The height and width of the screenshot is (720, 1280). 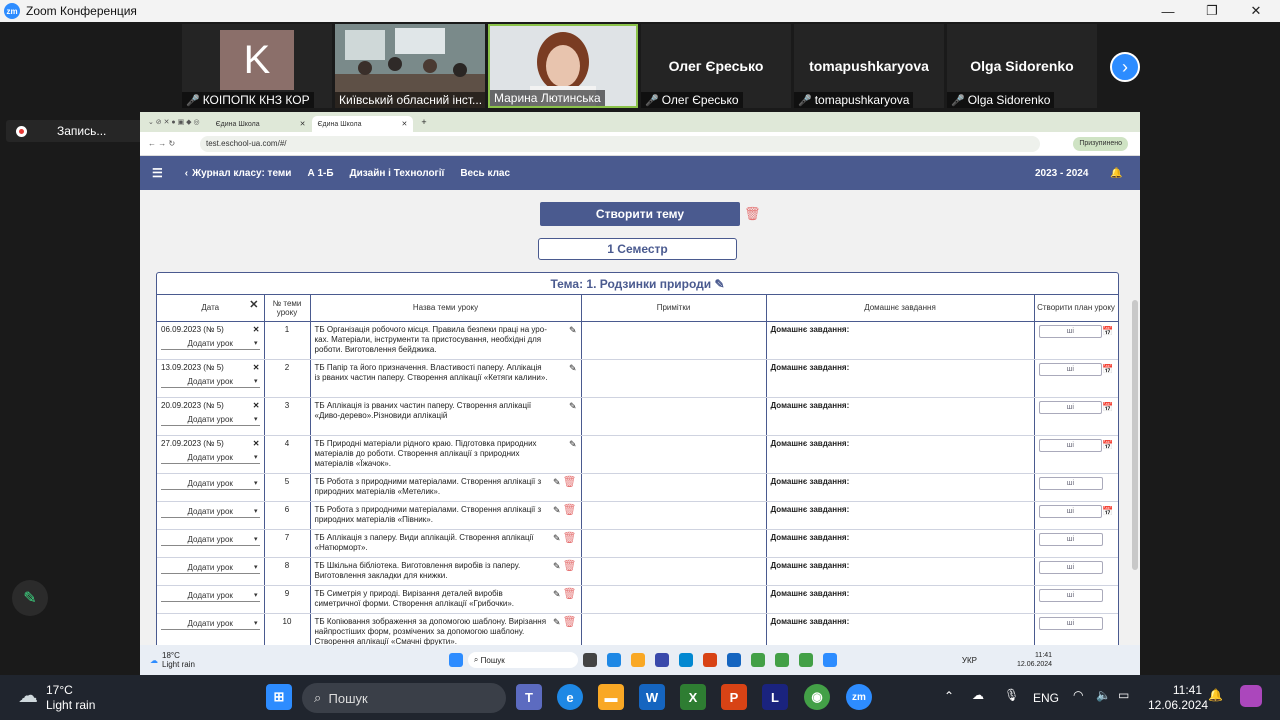 What do you see at coordinates (685, 660) in the screenshot?
I see `mail-icon` at bounding box center [685, 660].